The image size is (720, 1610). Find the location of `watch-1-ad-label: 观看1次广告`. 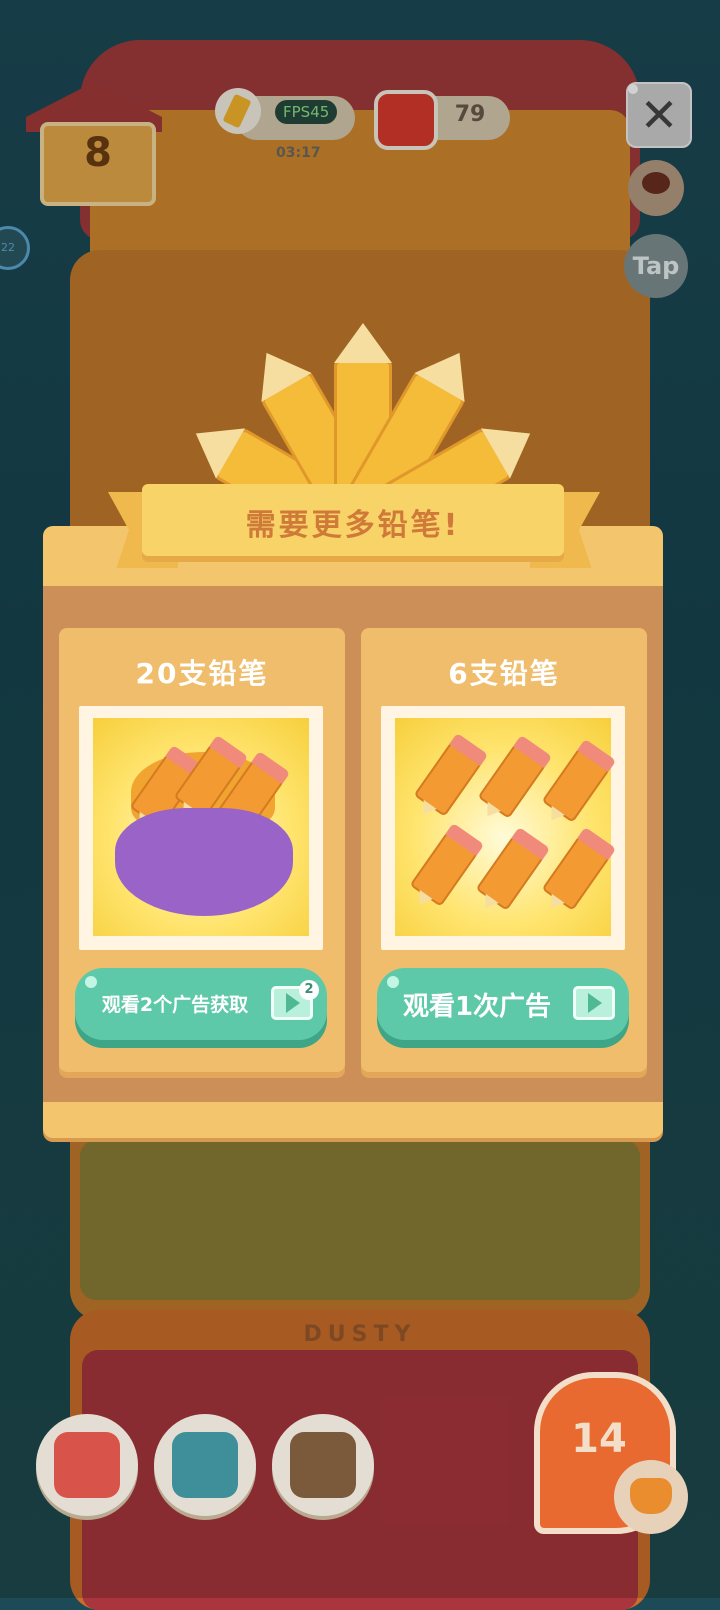

watch-1-ad-label: 观看1次广告 is located at coordinates (477, 1007).